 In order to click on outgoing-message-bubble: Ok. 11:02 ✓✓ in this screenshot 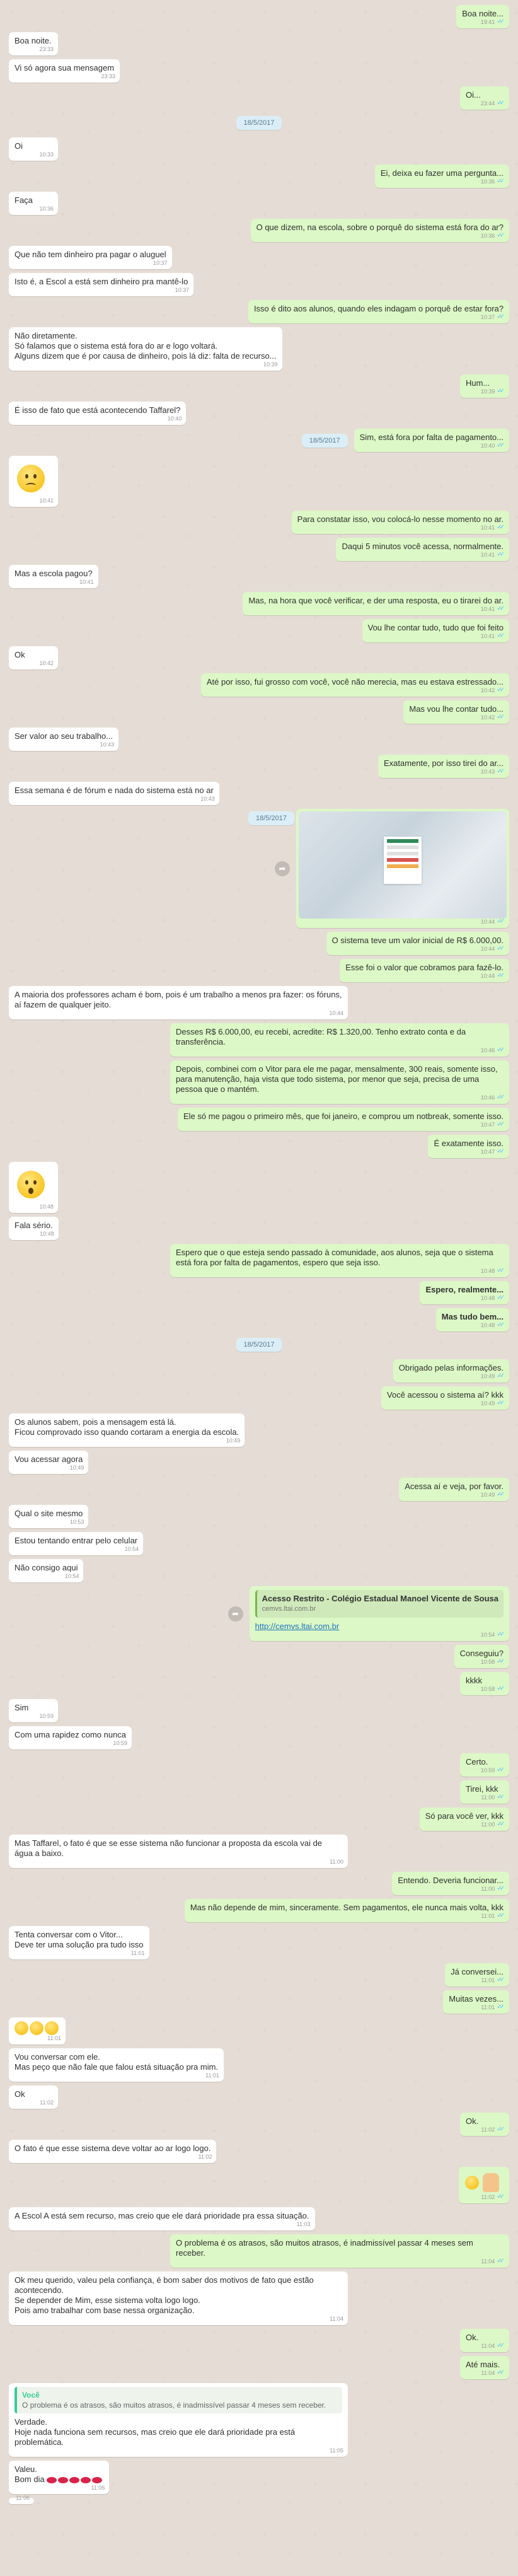, I will do `click(484, 2124)`.